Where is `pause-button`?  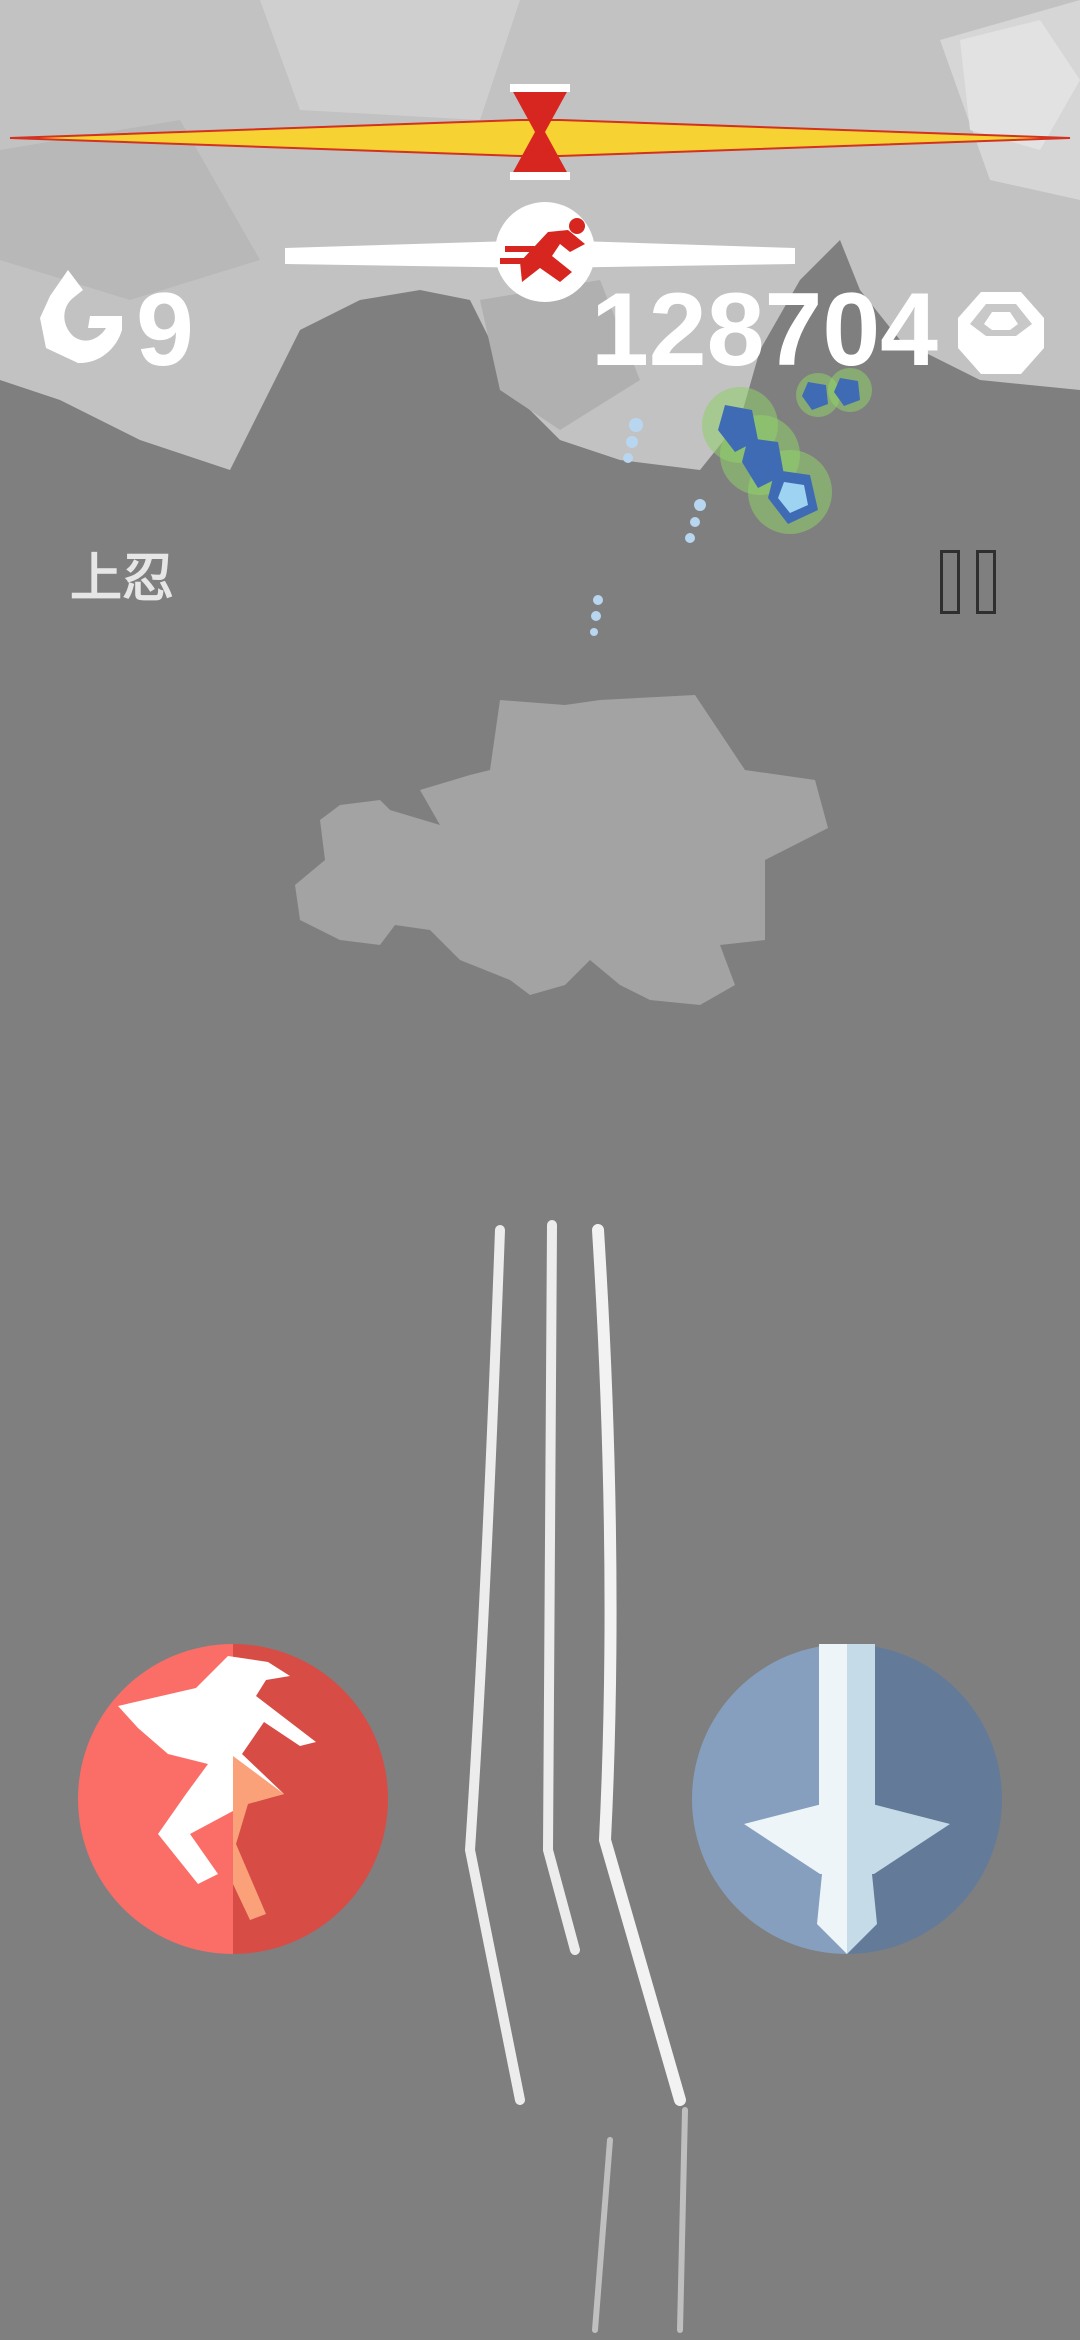
pause-button is located at coordinates (968, 584).